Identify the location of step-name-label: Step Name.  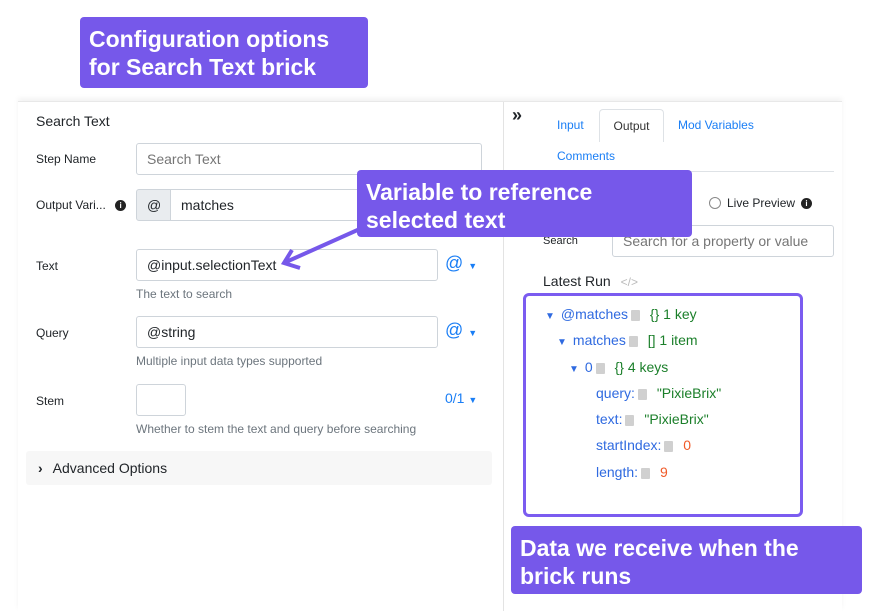
(66, 159).